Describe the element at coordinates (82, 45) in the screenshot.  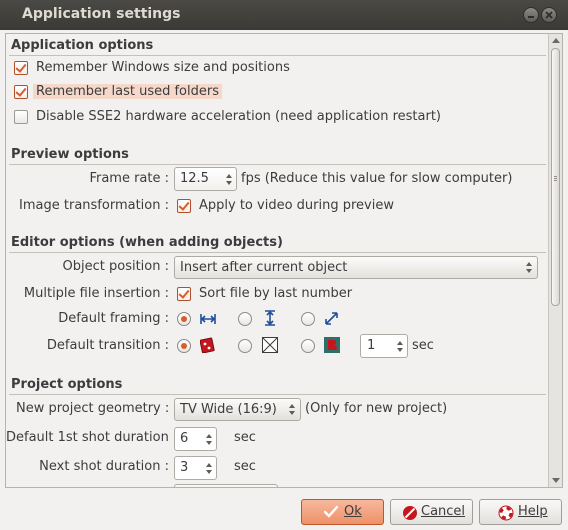
I see `section-title-application: Application options` at that location.